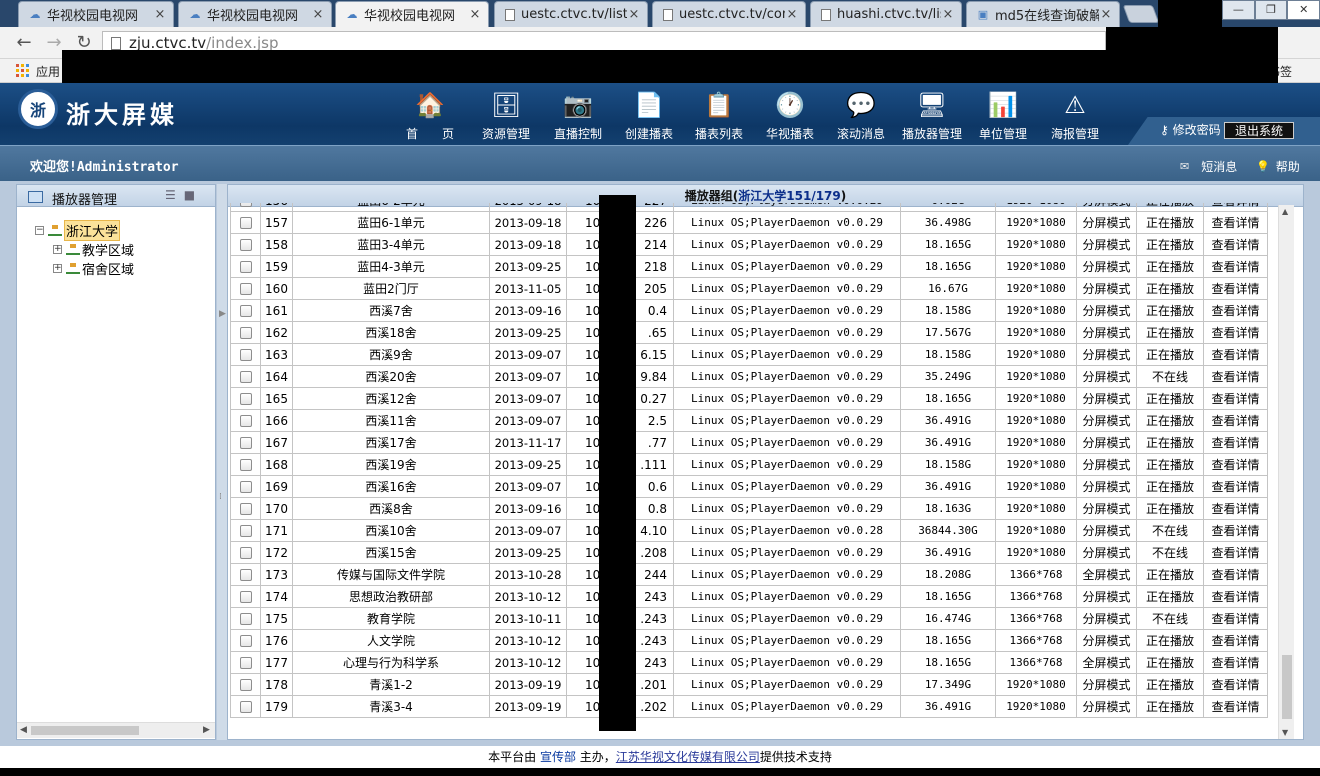 The width and height of the screenshot is (1320, 776). Describe the element at coordinates (1285, 211) in the screenshot. I see `scroll-up-icon: ▲` at that location.